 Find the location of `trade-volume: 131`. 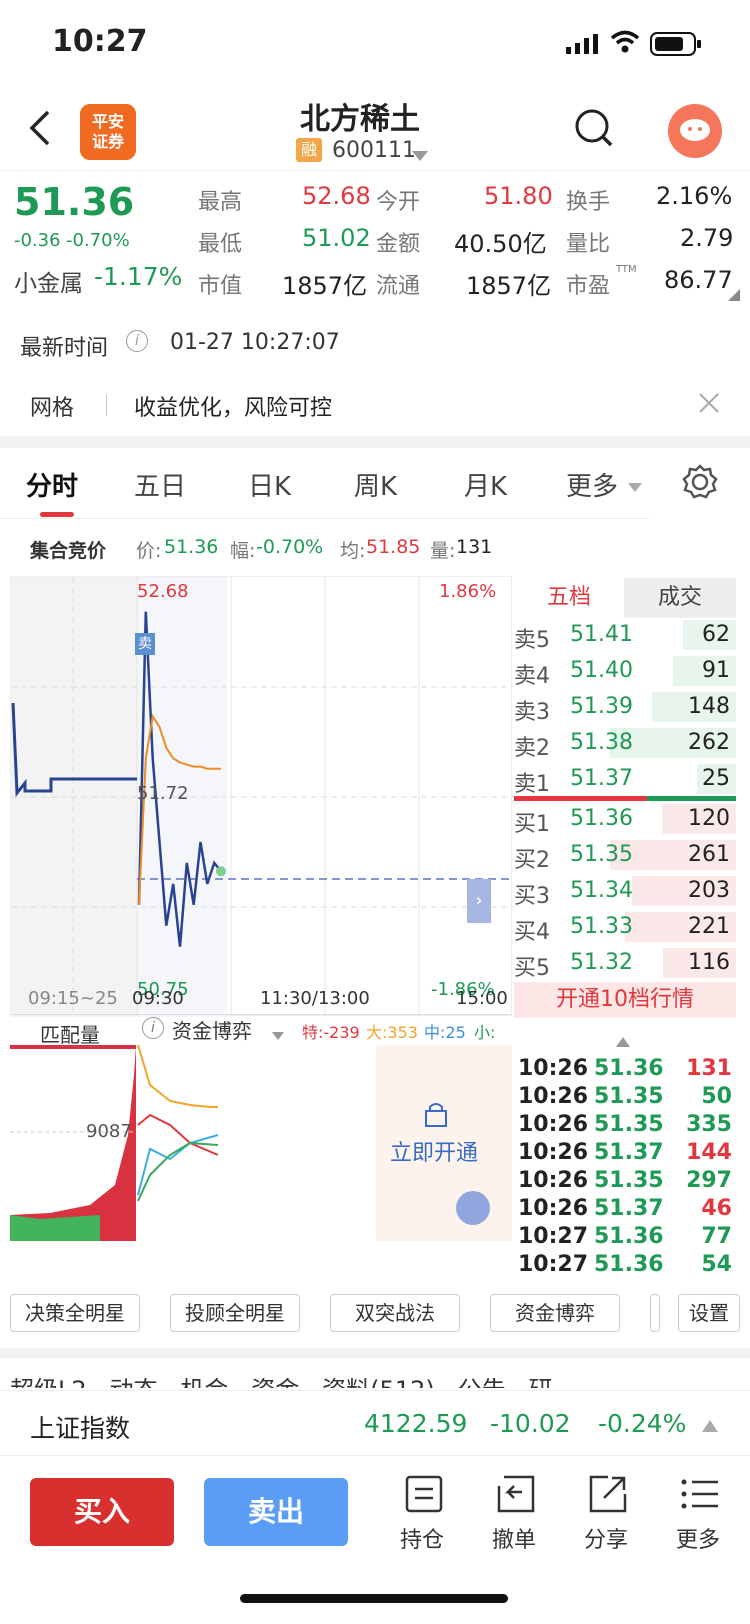

trade-volume: 131 is located at coordinates (709, 1068).